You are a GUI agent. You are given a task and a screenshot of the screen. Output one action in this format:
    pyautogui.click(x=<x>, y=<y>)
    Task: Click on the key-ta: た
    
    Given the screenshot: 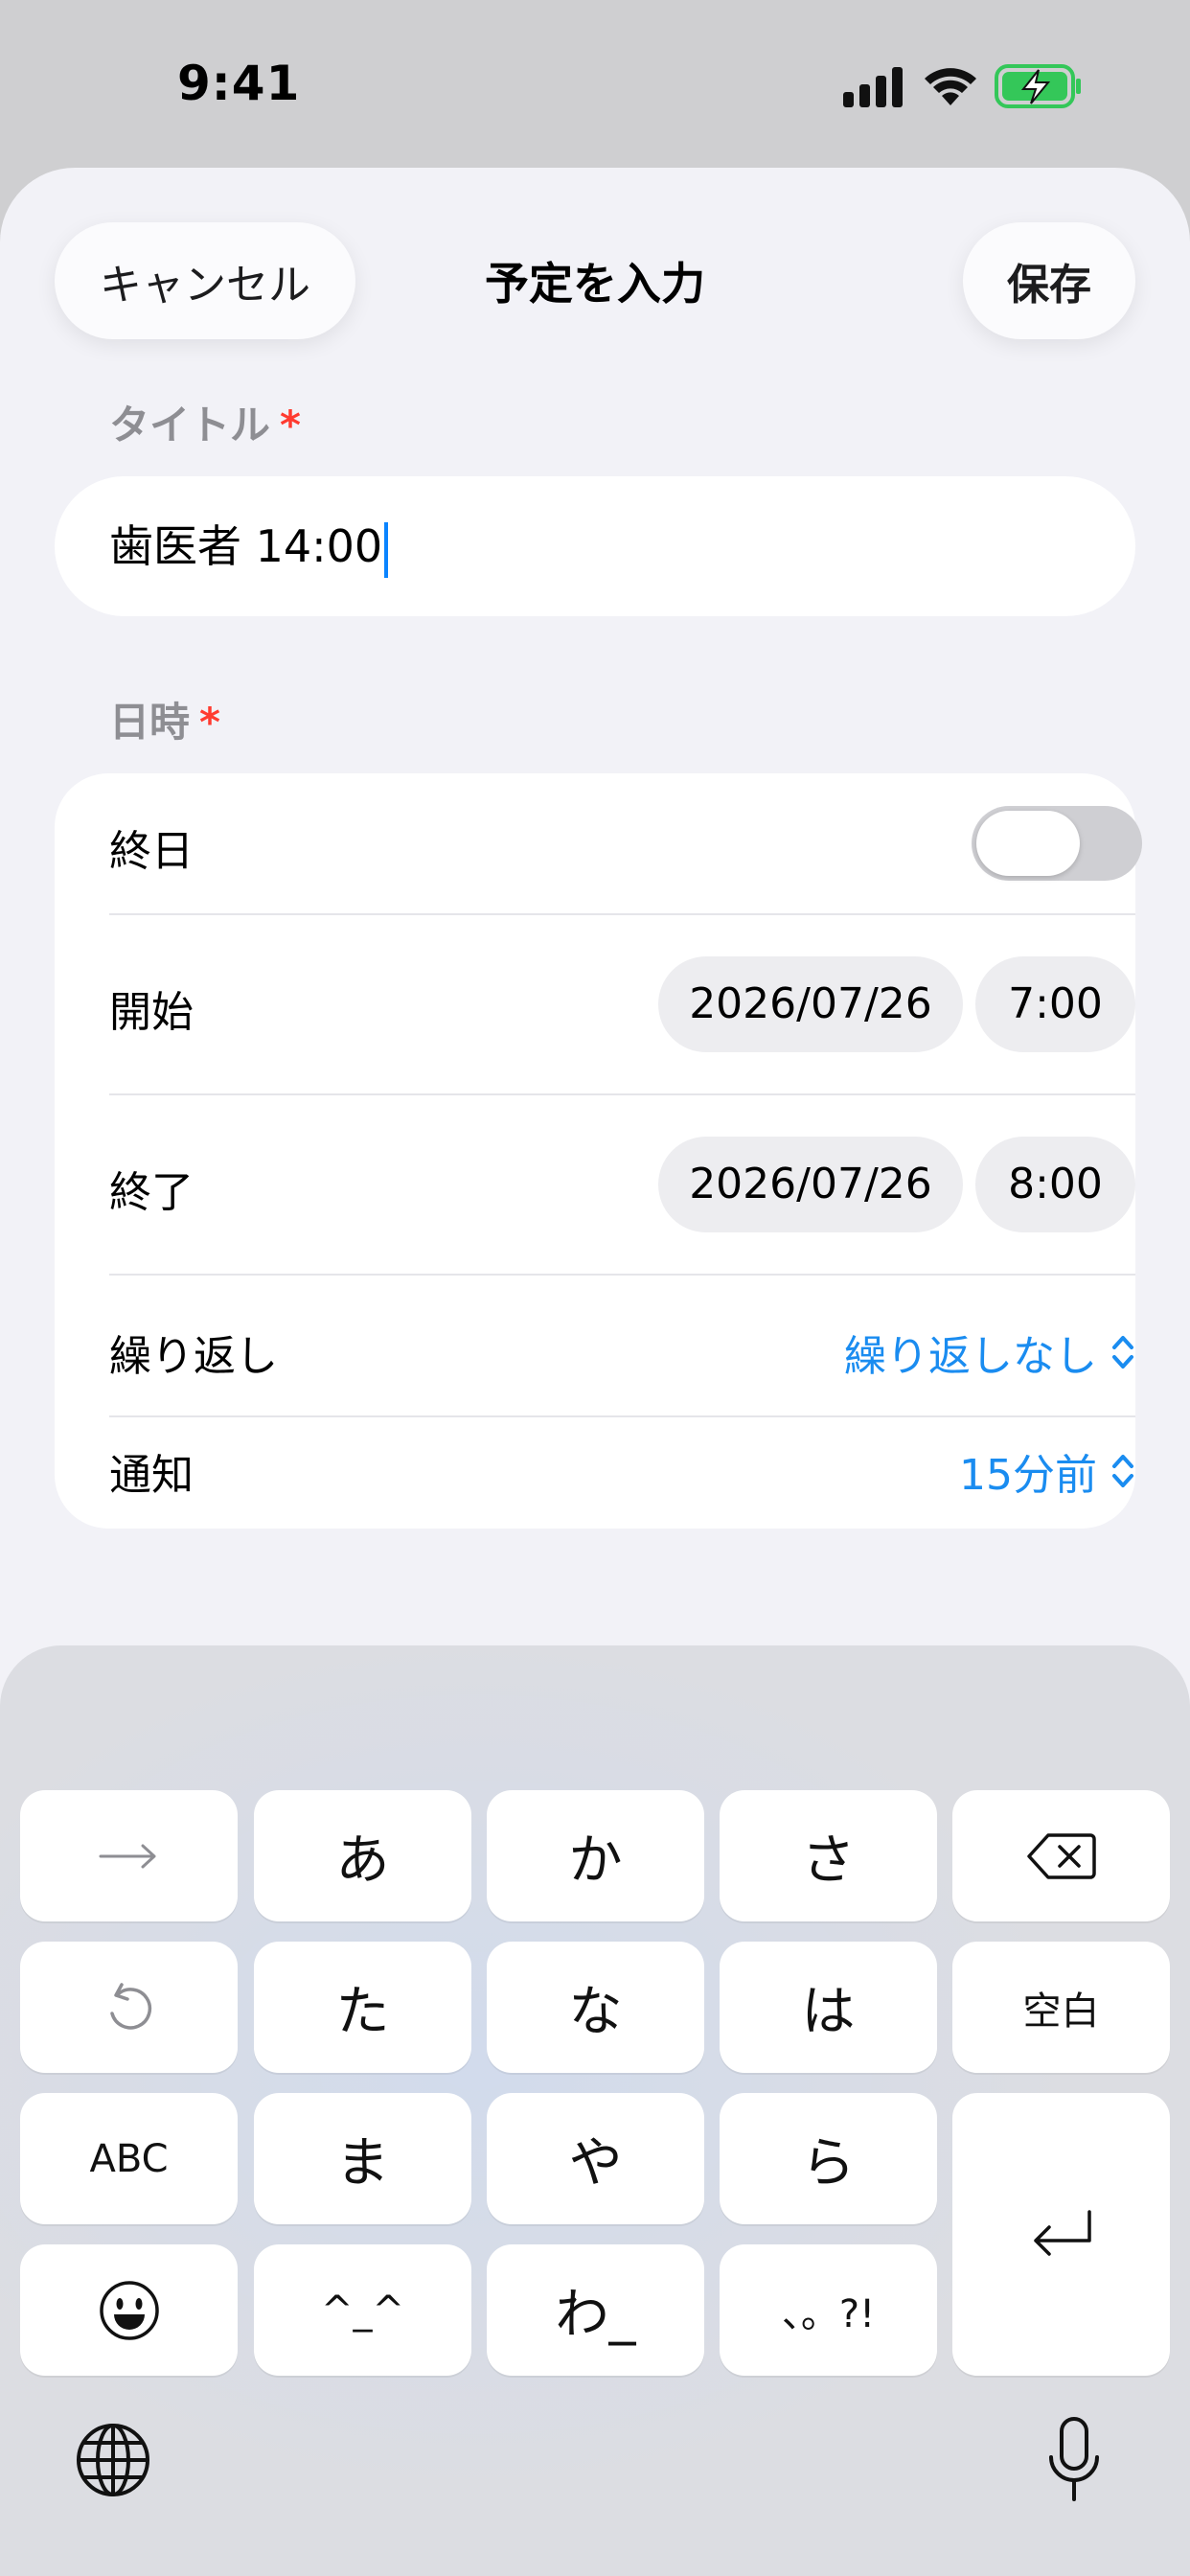 What is the action you would take?
    pyautogui.click(x=363, y=2007)
    